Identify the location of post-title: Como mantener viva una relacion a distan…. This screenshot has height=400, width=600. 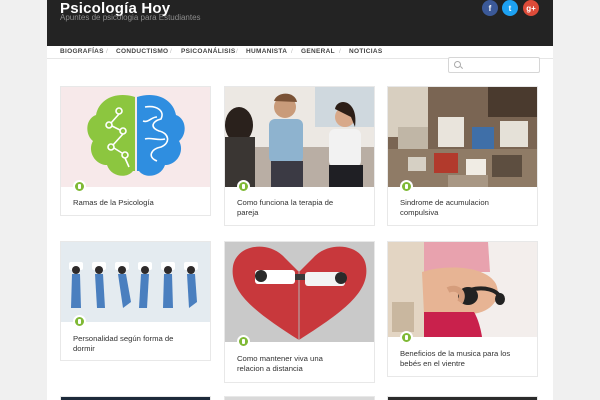
(280, 364).